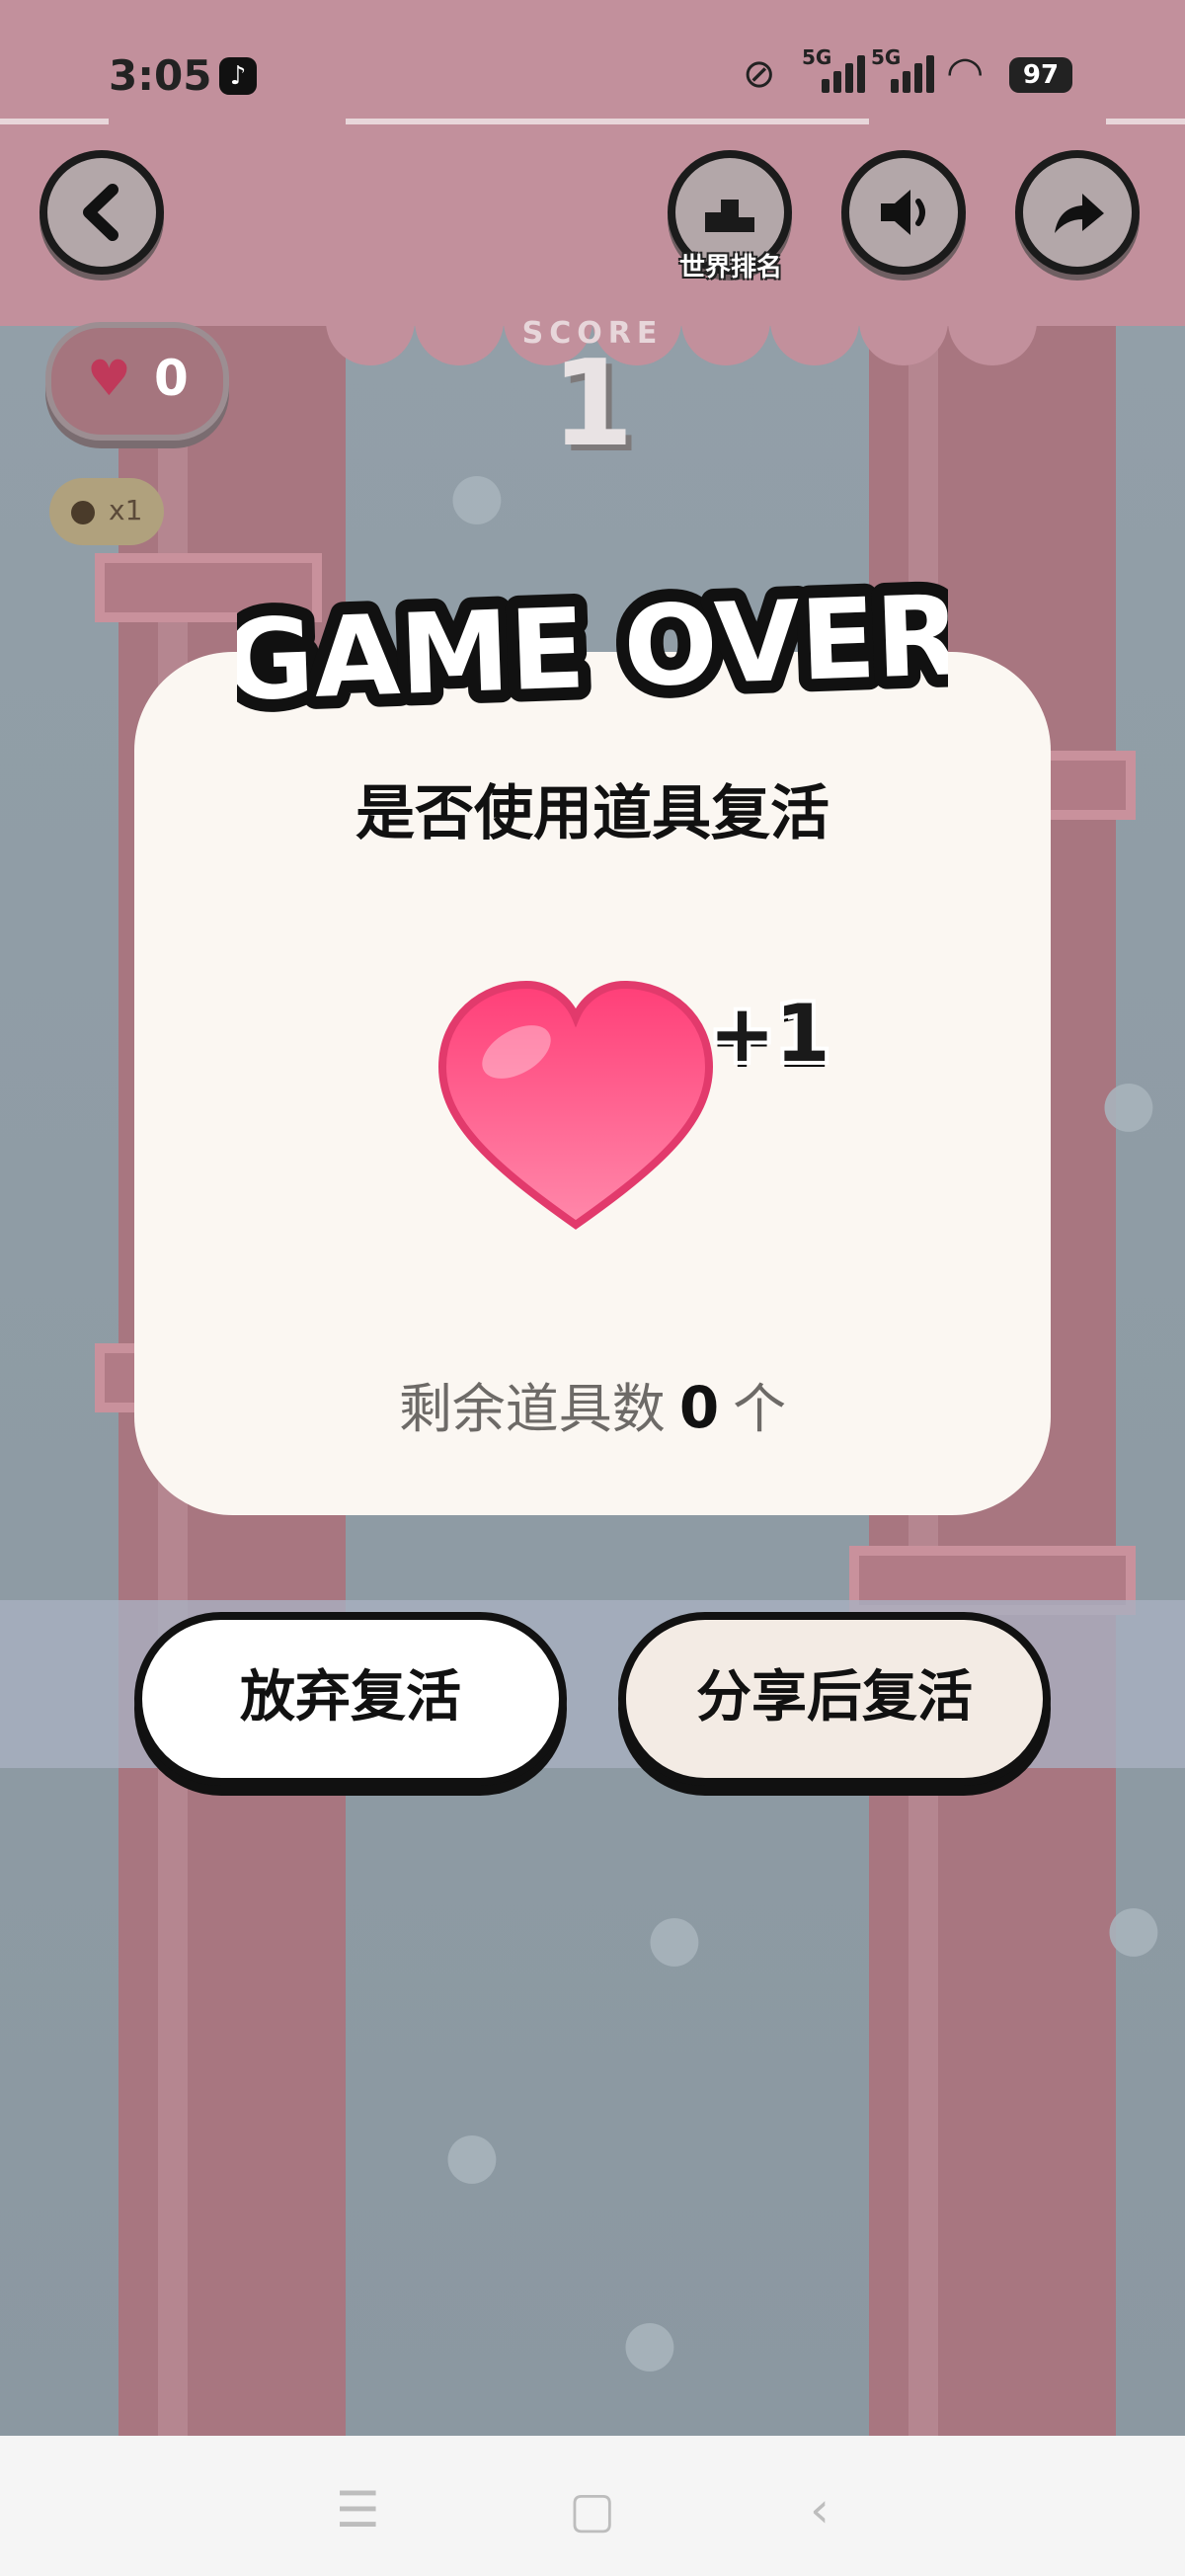  Describe the element at coordinates (137, 381) in the screenshot. I see `lives-counter: ♥ 0` at that location.